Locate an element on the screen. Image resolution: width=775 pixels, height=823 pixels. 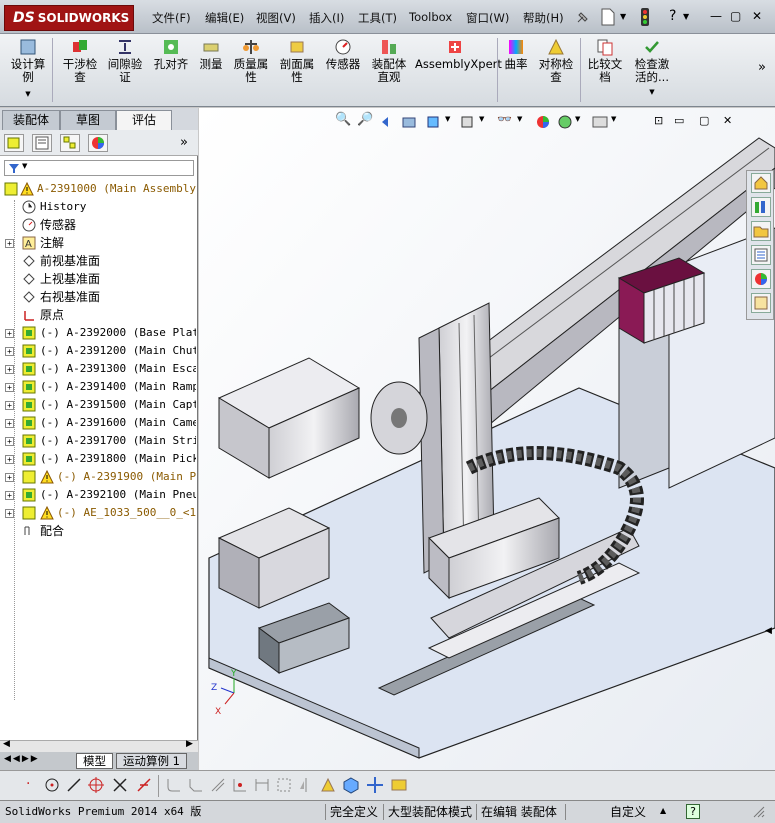
target-icon is located at coordinates (96, 785).